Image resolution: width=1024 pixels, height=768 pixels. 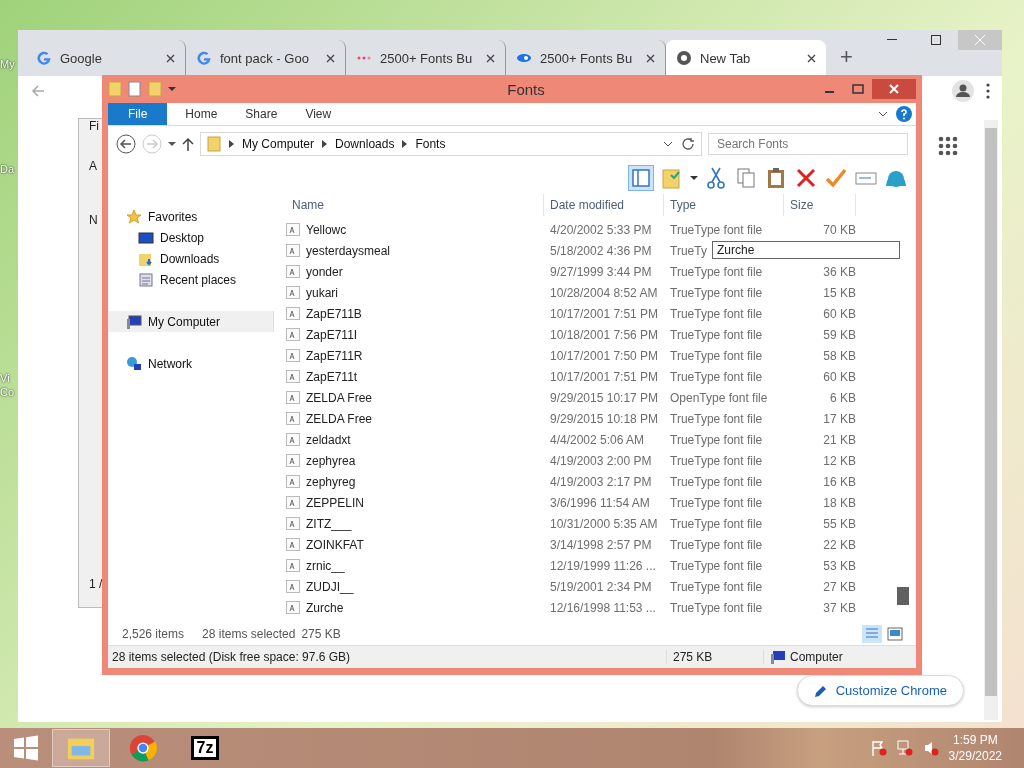 What do you see at coordinates (191, 363) in the screenshot?
I see `nav-item: Network` at bounding box center [191, 363].